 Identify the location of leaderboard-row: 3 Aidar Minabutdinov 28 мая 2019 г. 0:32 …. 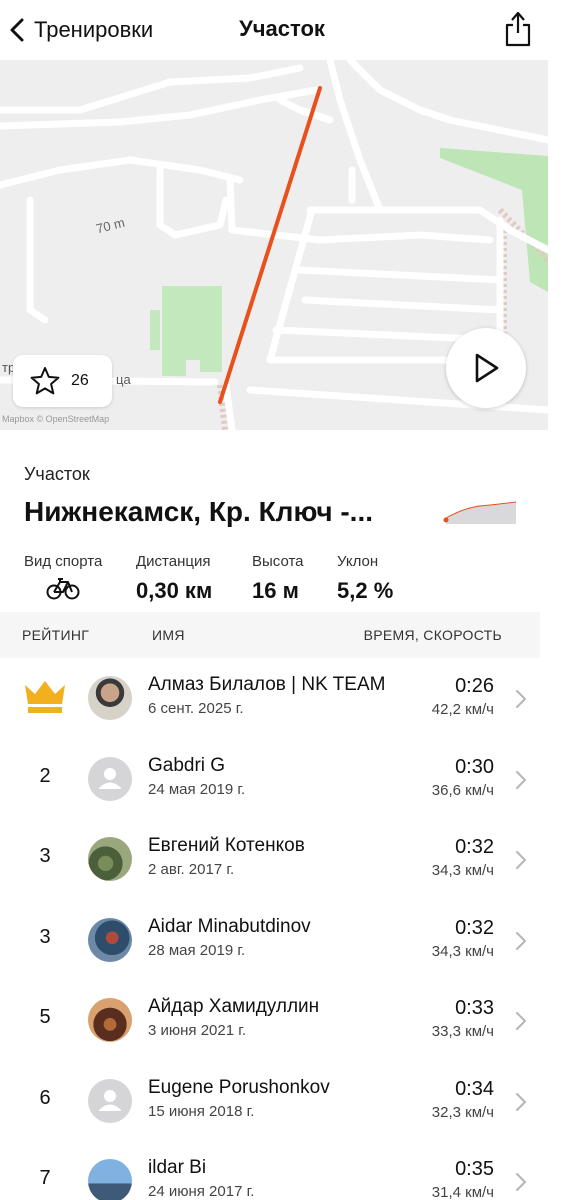
(282, 940).